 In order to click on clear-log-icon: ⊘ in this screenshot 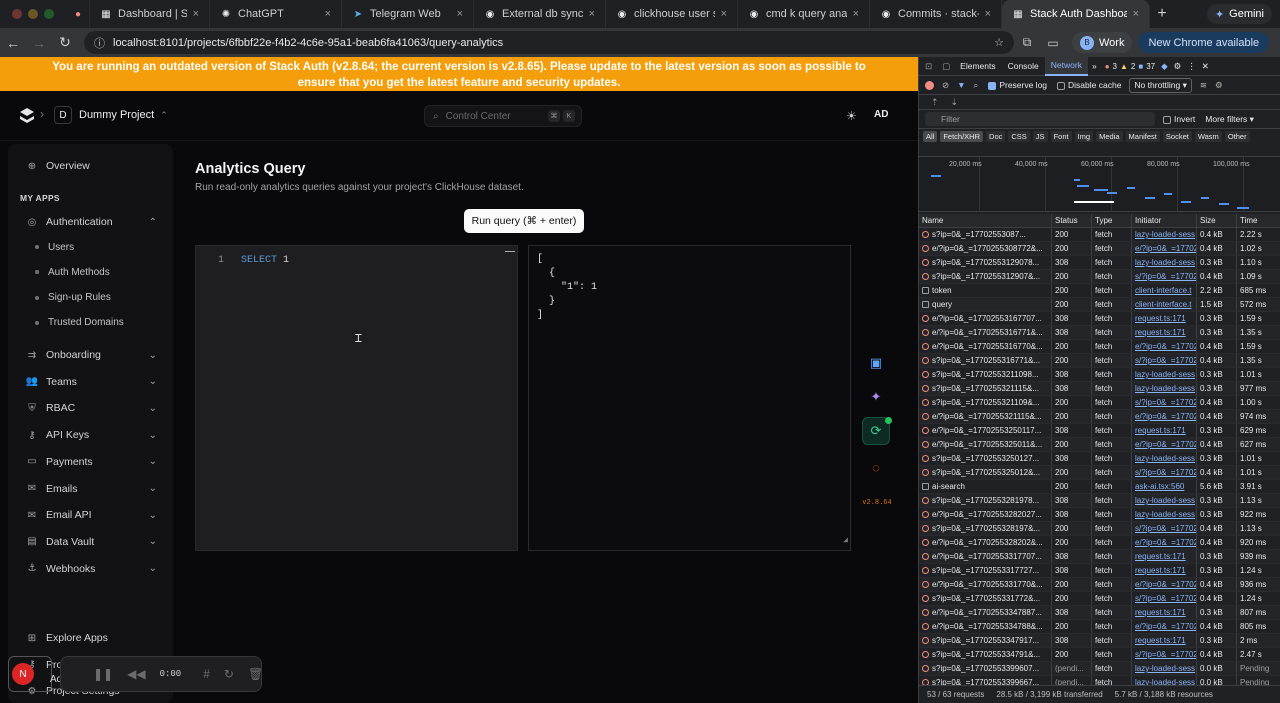, I will do `click(945, 85)`.